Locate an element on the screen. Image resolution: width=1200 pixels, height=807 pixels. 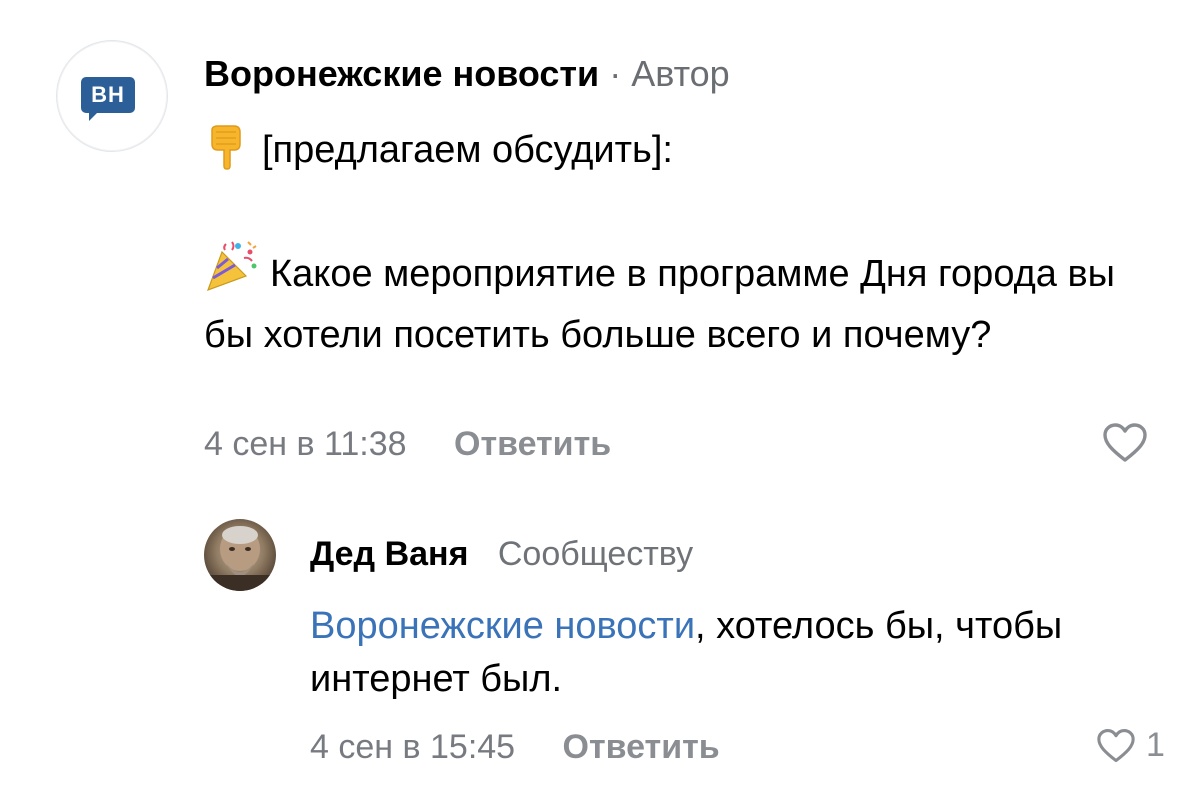
post-like-button is located at coordinates (1125, 443).